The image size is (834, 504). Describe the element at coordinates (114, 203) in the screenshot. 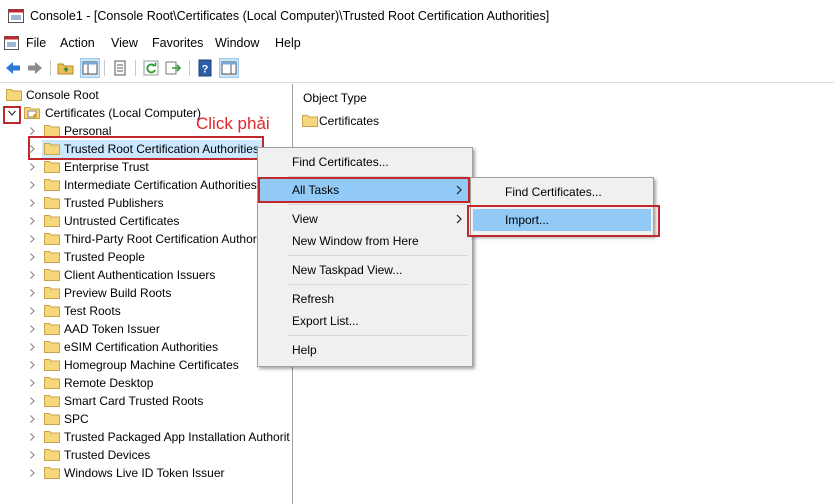

I see `tree-item-label: Trusted Publishers` at that location.